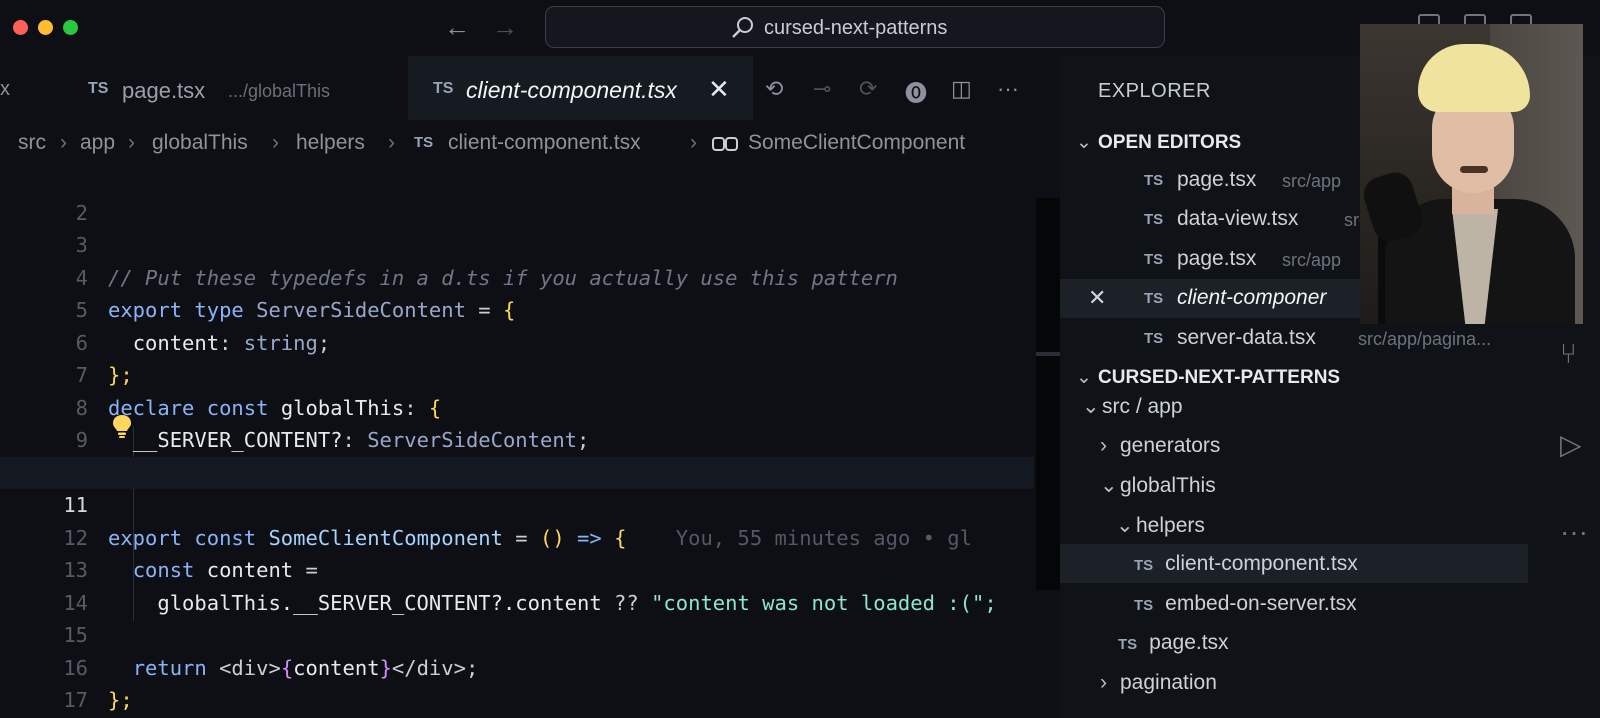 This screenshot has width=1600, height=718. Describe the element at coordinates (517, 682) in the screenshot. I see `code-line: 17` at that location.